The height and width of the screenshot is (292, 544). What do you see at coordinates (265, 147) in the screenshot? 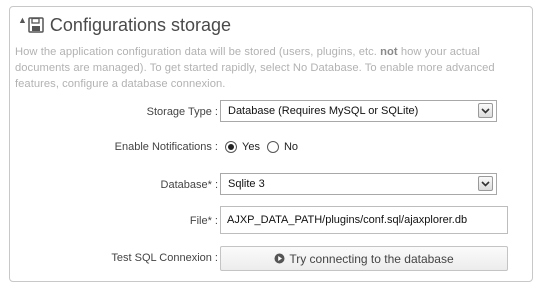
I see `notifications-radio-group: Yes No` at bounding box center [265, 147].